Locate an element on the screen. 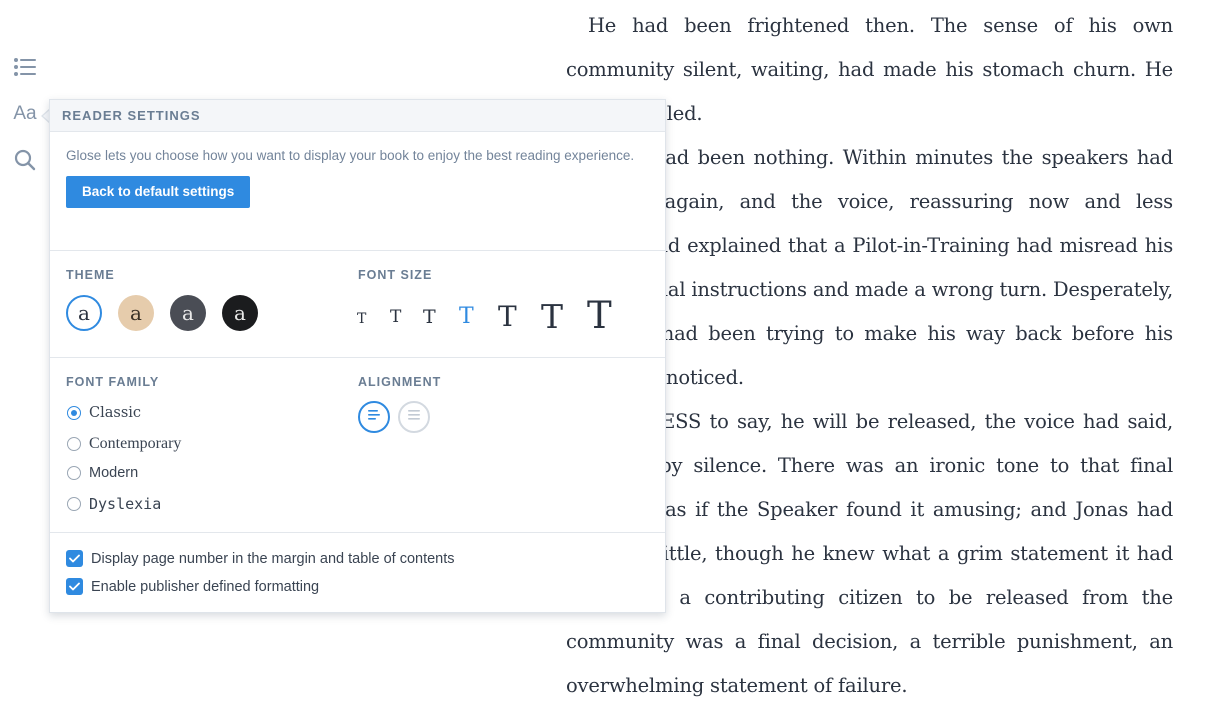 Image resolution: width=1217 pixels, height=710 pixels. font-size-option-1: T is located at coordinates (361, 319).